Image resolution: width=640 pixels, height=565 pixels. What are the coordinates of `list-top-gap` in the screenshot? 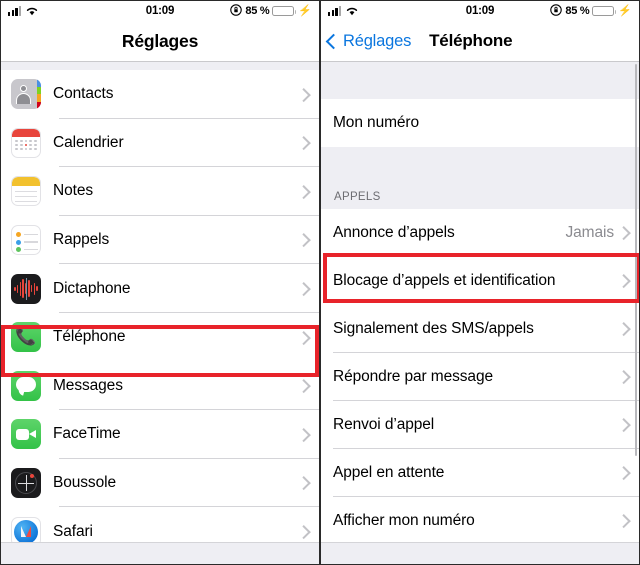 It's located at (160, 66).